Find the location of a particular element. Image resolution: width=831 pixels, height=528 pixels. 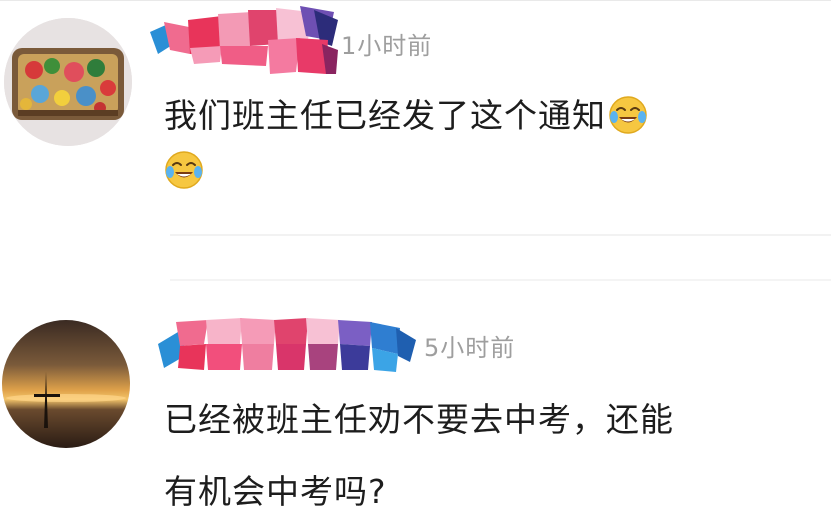

reply-divider is located at coordinates (500, 235).